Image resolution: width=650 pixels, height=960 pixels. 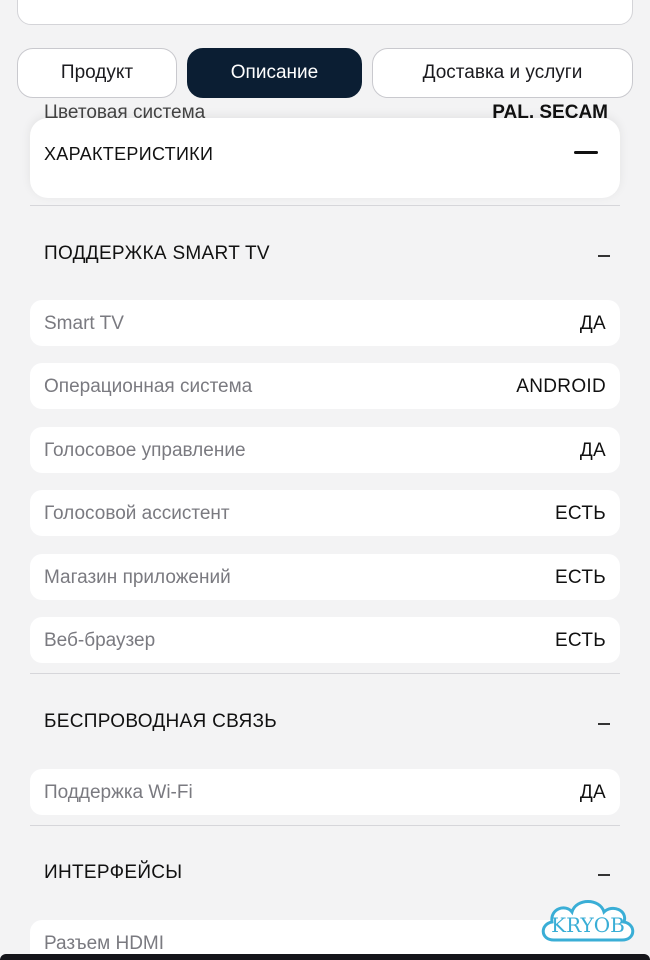 What do you see at coordinates (325, 323) in the screenshot?
I see `spec-row: Smart TV ДА` at bounding box center [325, 323].